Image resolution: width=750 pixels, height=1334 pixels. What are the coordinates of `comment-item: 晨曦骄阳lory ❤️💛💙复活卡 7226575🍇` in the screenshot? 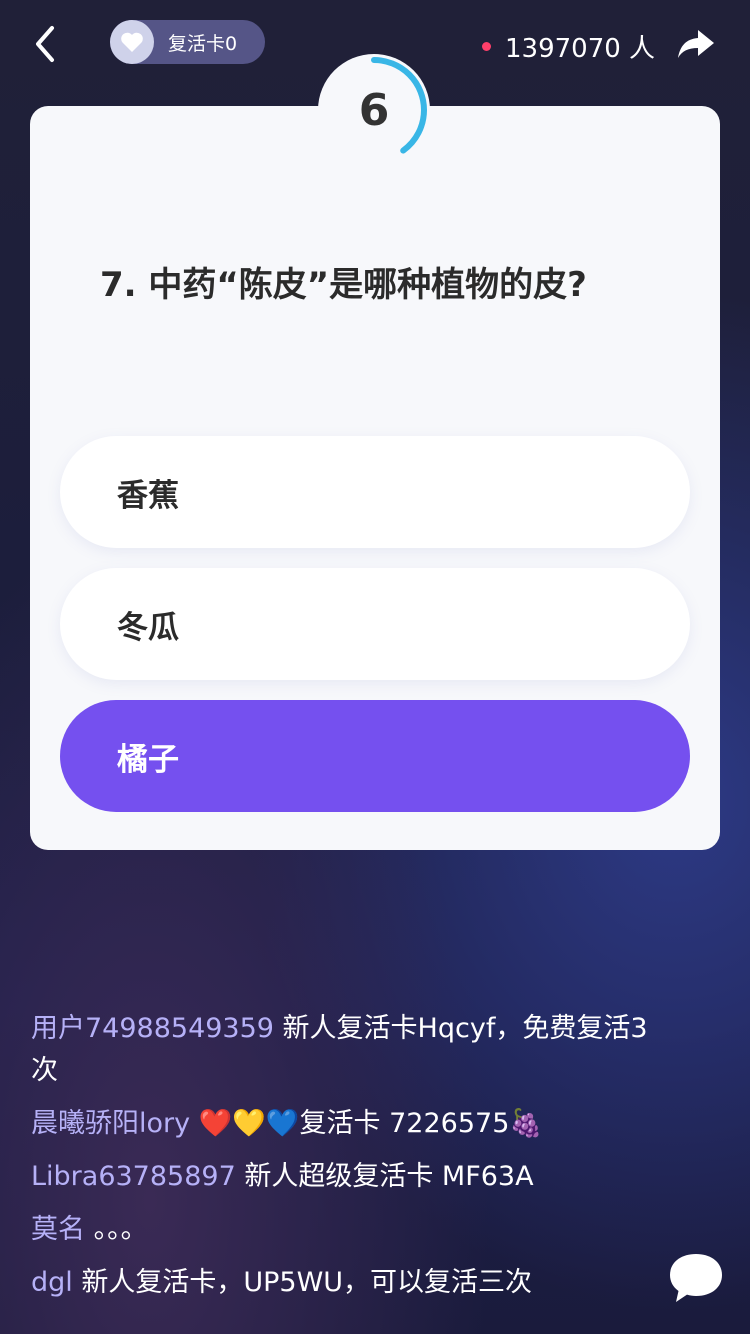 It's located at (341, 1124).